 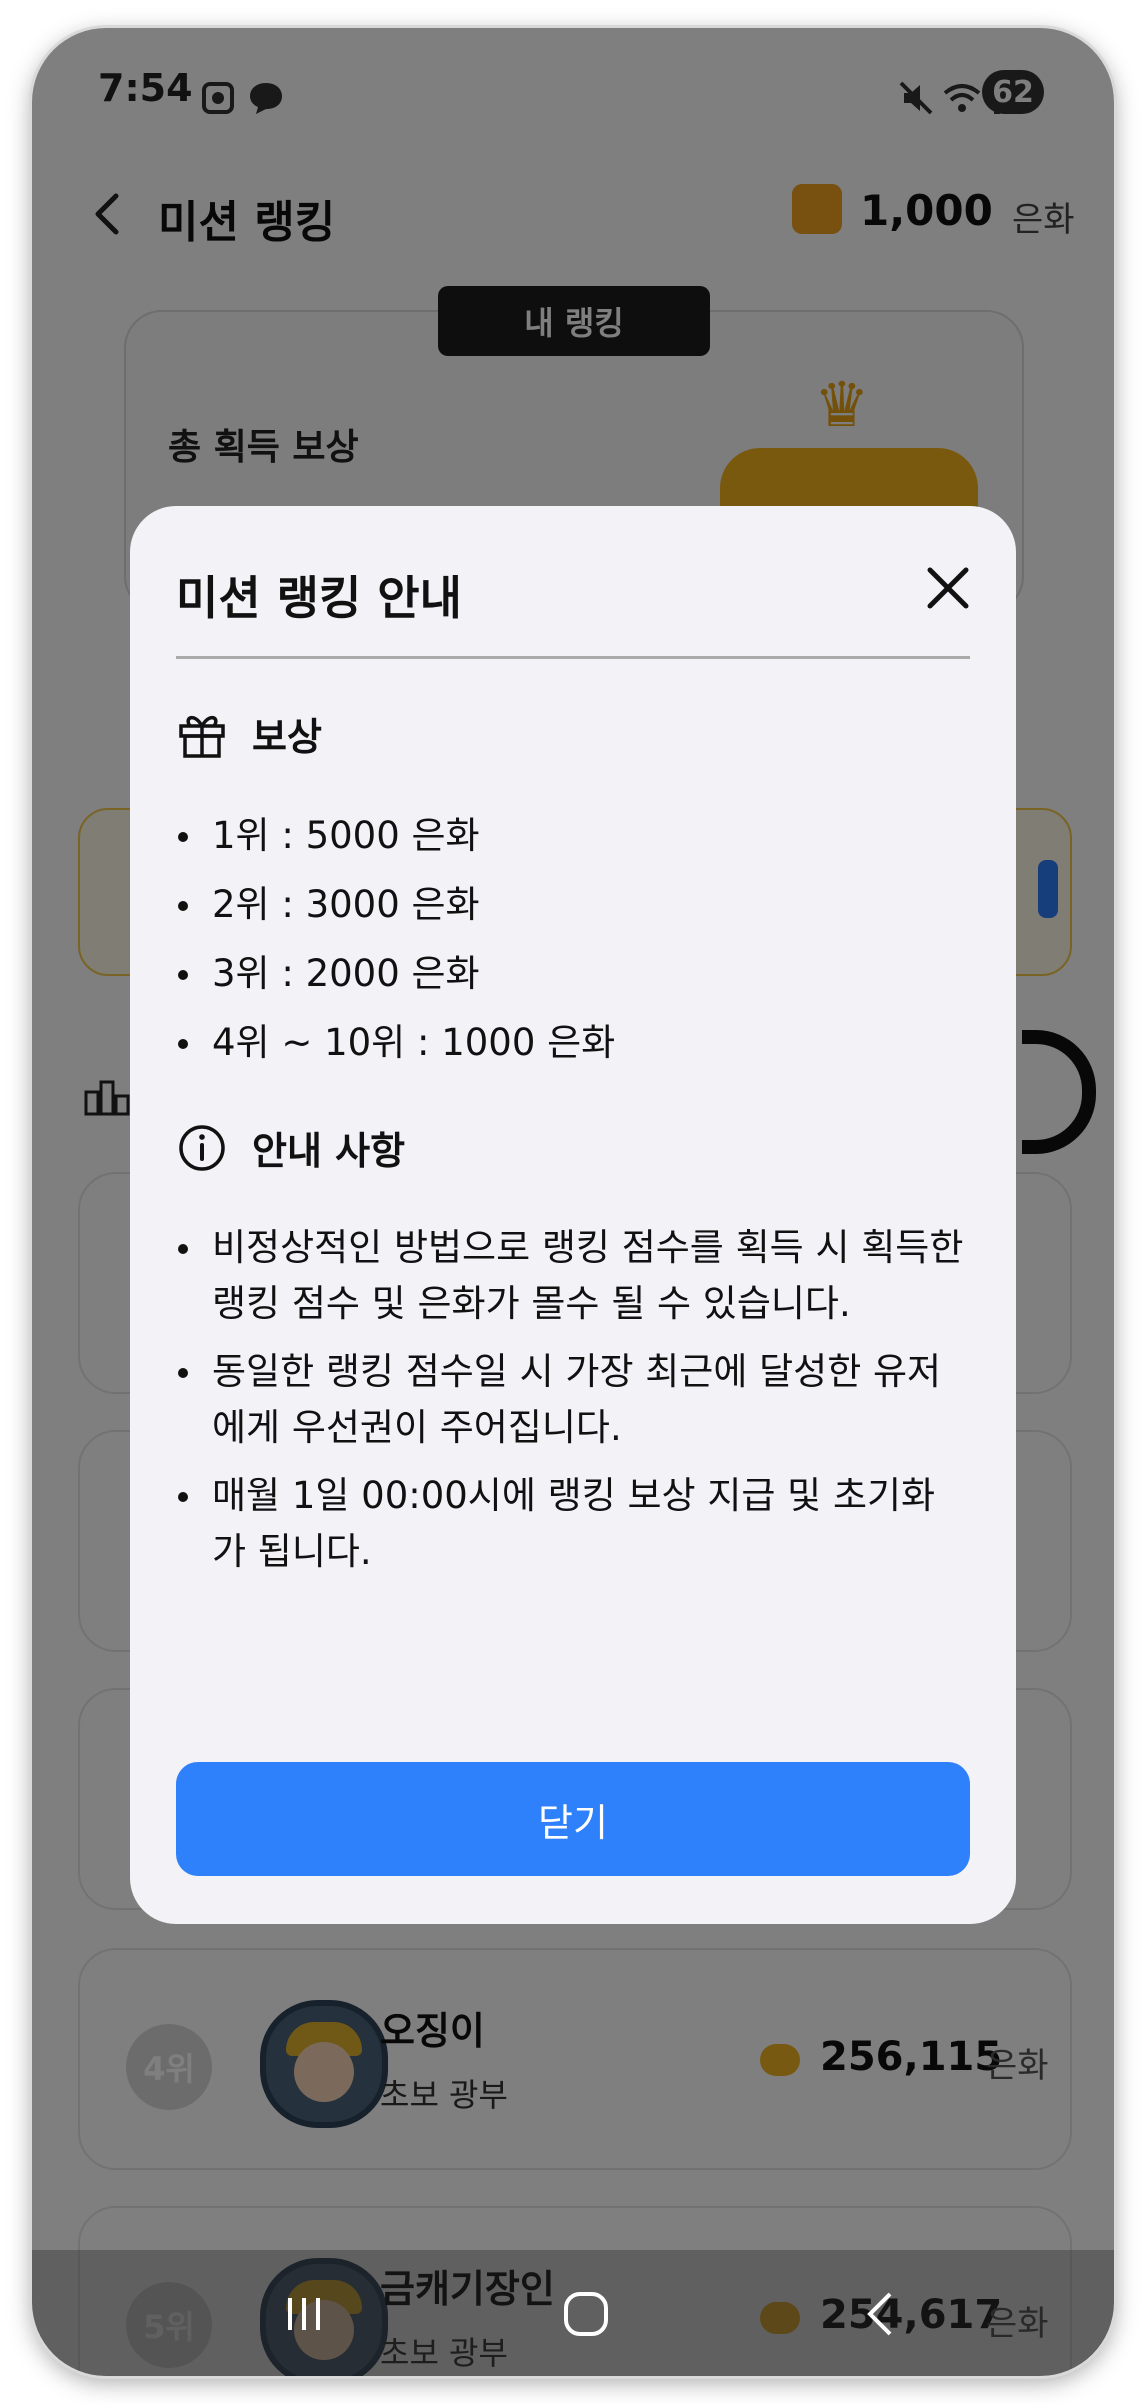 What do you see at coordinates (573, 1819) in the screenshot?
I see `close-button: 닫기` at bounding box center [573, 1819].